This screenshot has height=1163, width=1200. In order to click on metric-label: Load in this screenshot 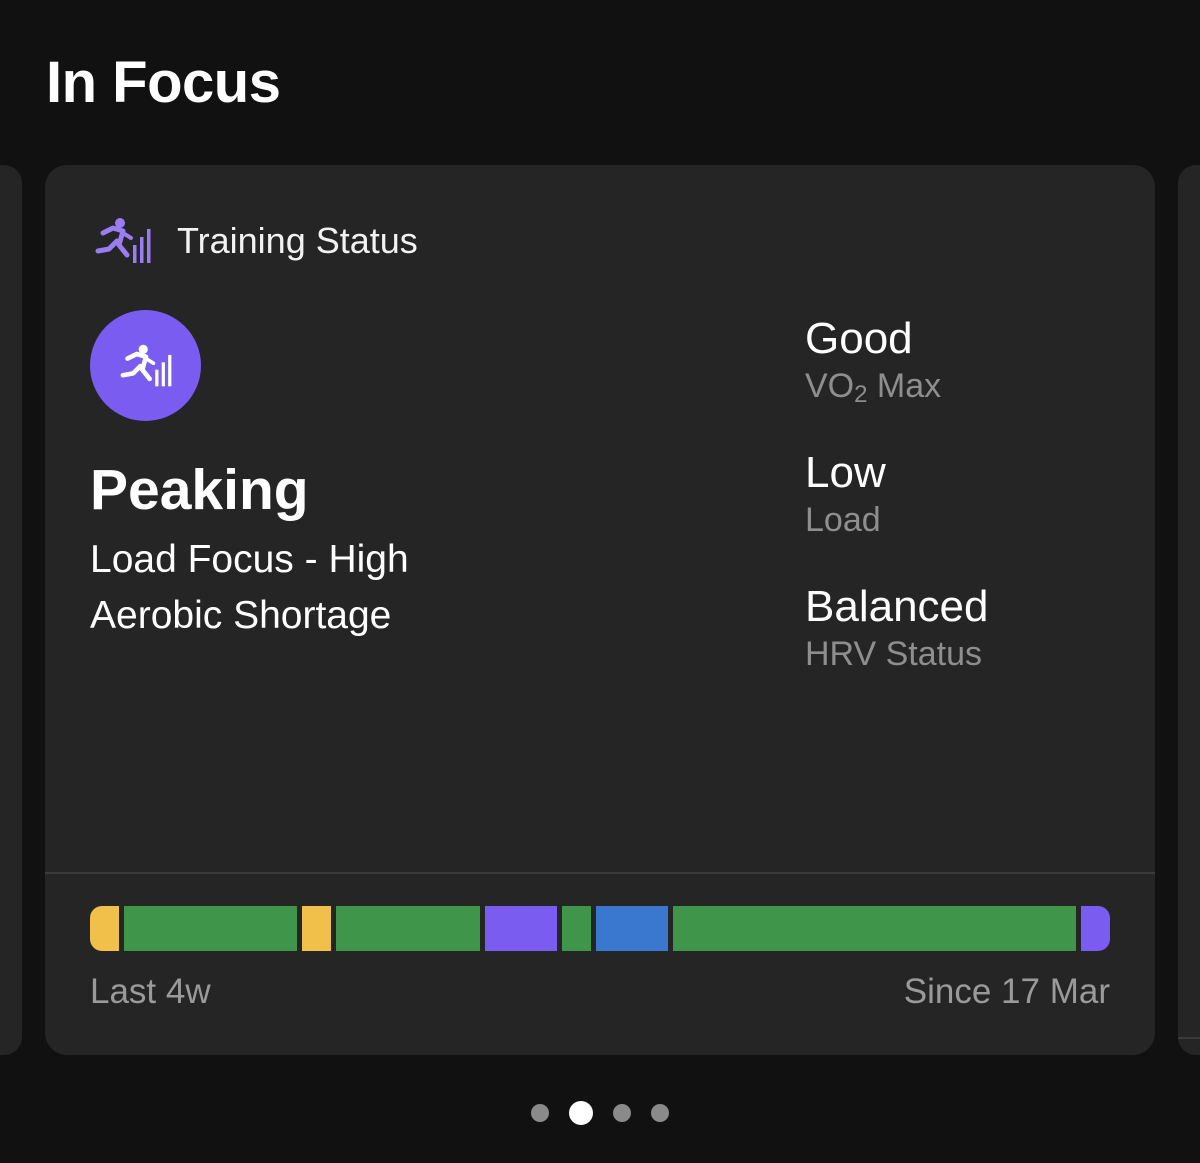, I will do `click(843, 520)`.